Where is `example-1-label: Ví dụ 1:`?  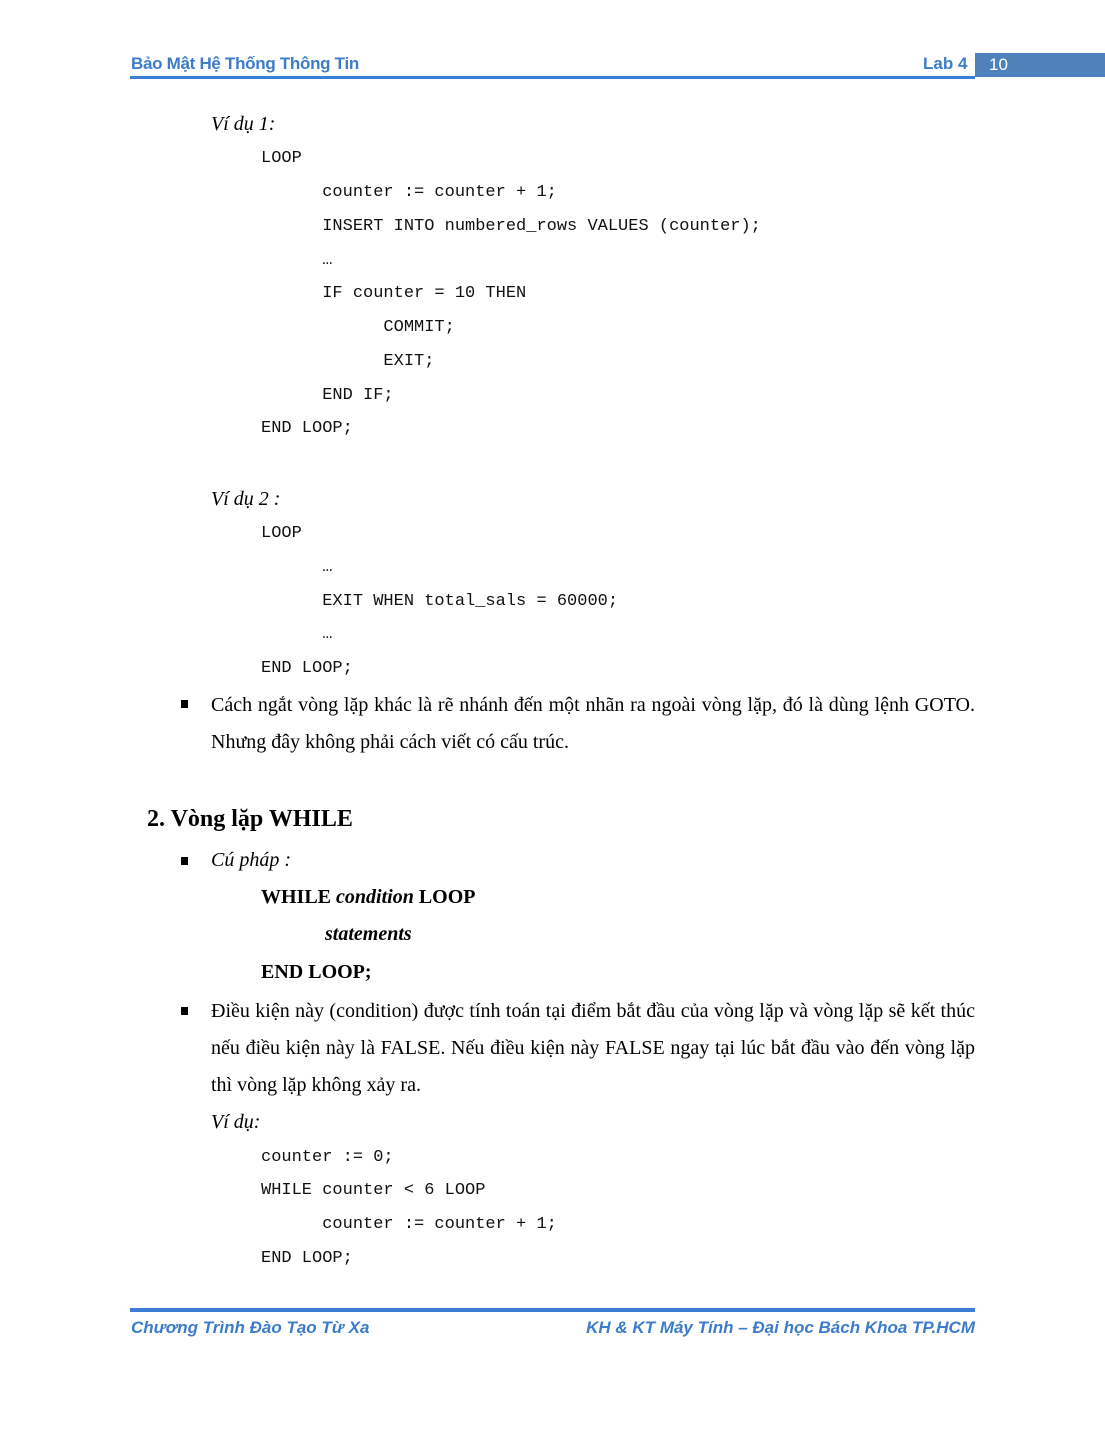 example-1-label: Ví dụ 1: is located at coordinates (243, 124).